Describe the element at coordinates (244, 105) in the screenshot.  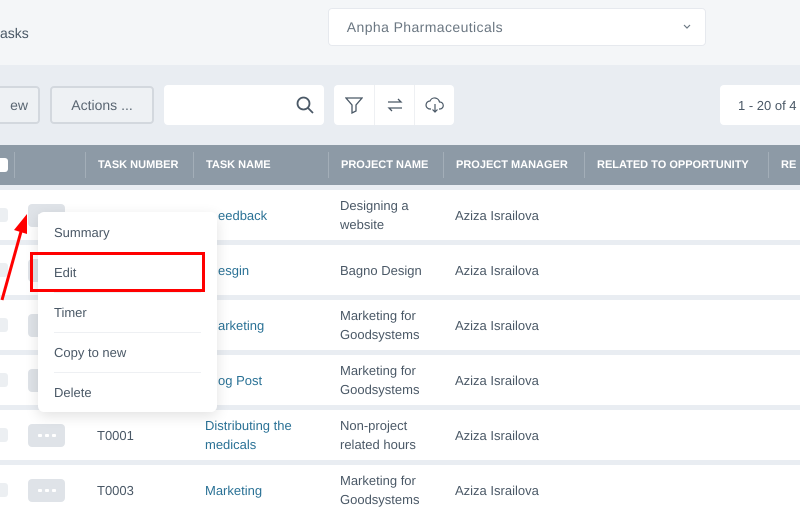
I see `search-field` at that location.